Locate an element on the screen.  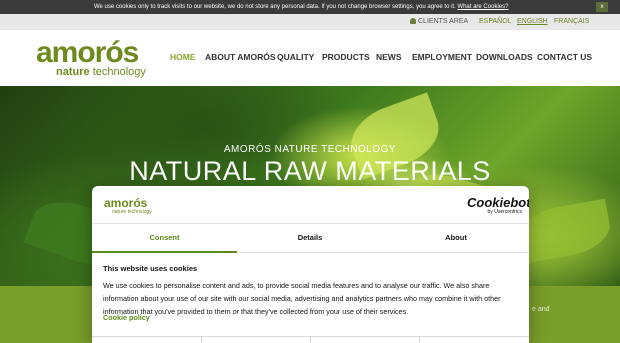
logo-brand: amorós is located at coordinates (87, 52).